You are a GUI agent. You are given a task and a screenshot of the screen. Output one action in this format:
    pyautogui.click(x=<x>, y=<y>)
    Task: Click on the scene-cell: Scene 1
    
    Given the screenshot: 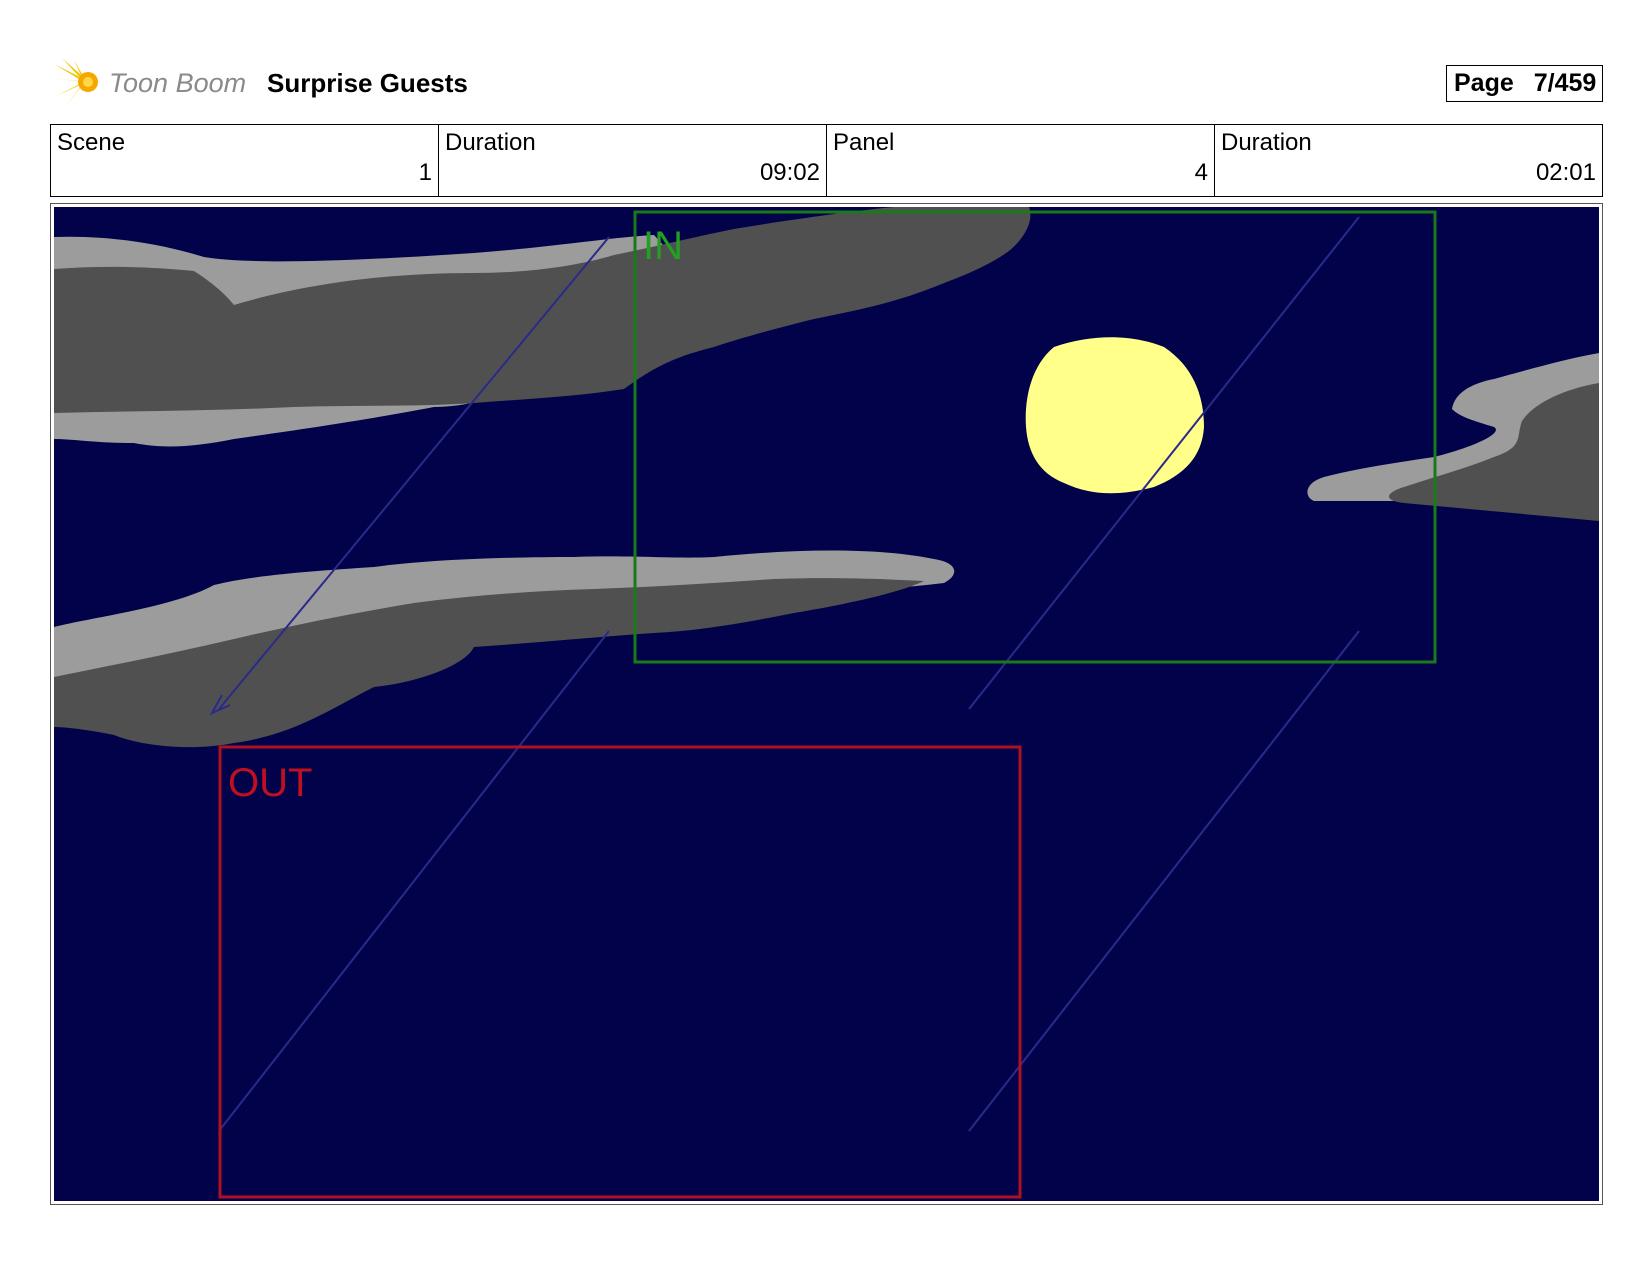 What is the action you would take?
    pyautogui.click(x=245, y=160)
    